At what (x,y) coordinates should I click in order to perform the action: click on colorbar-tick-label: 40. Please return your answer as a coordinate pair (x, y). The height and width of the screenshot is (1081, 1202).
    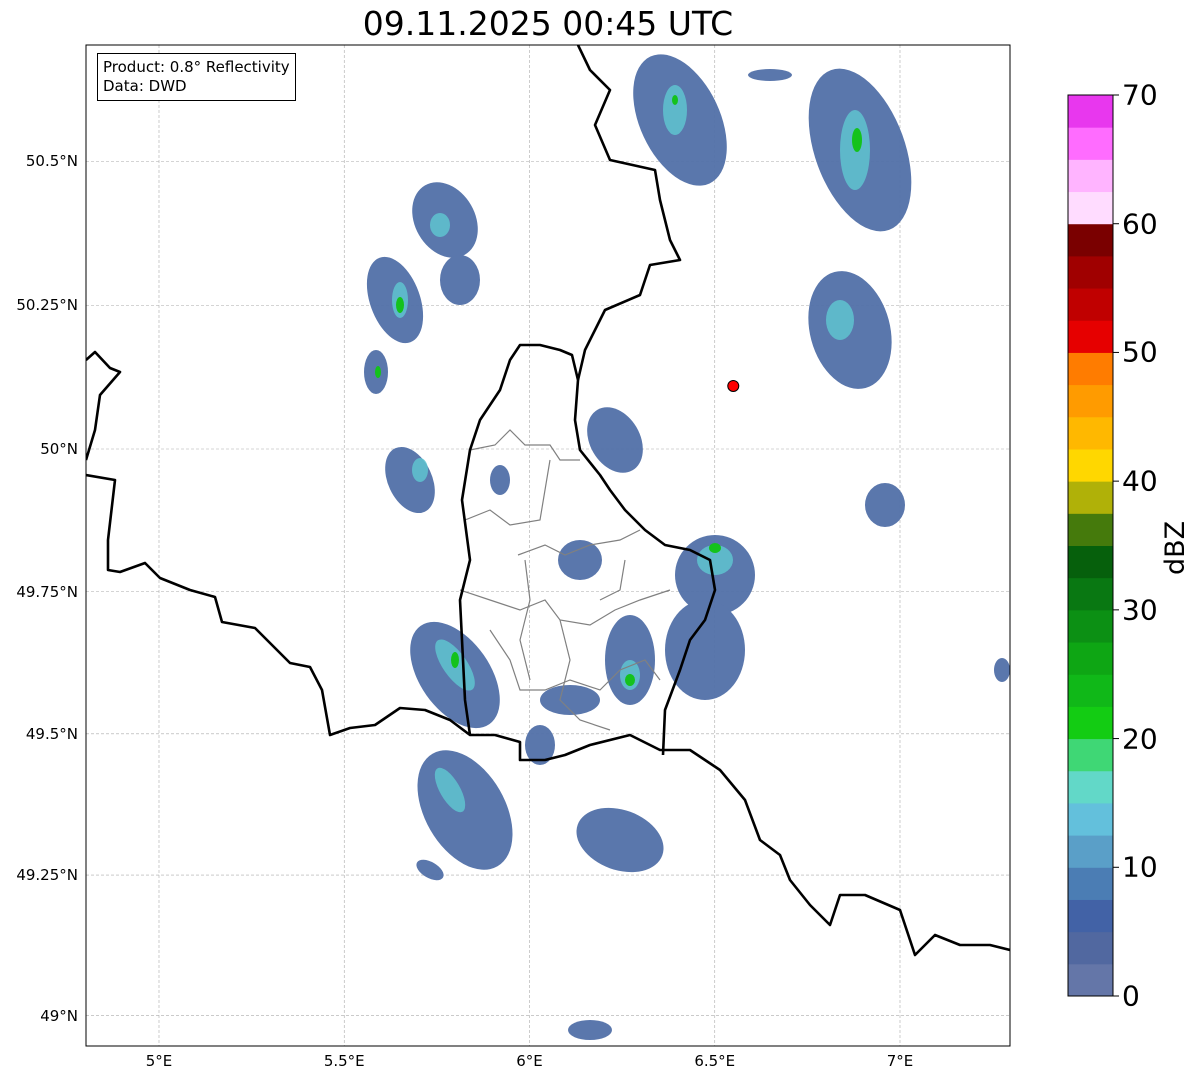
    Looking at the image, I should click on (1140, 481).